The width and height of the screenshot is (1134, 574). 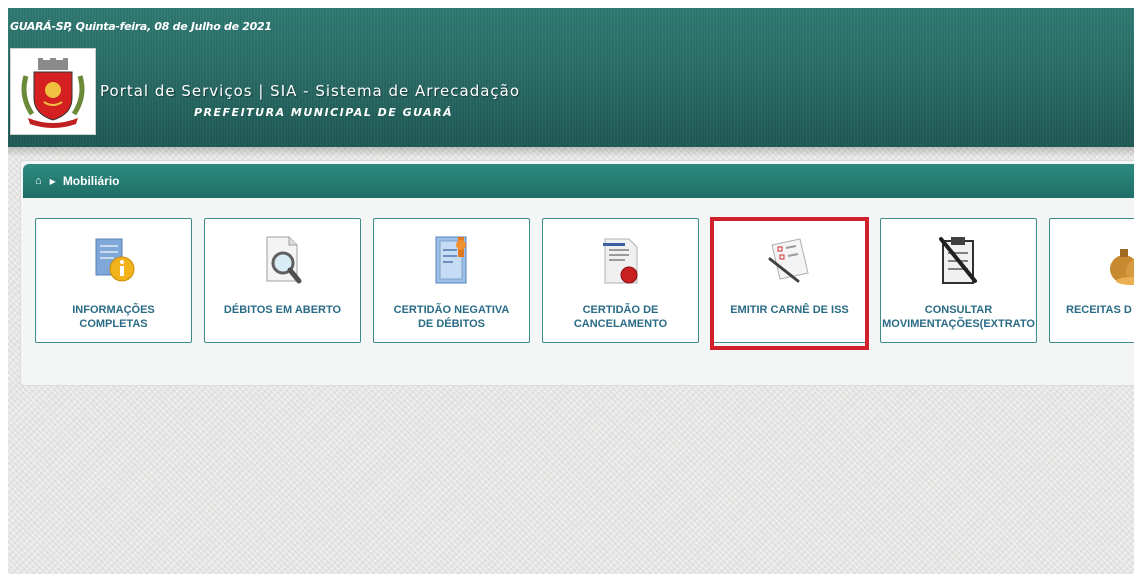 I want to click on tile-emitir-carne-iss: EMITIR CARNÊ DE ISS, so click(x=789, y=280).